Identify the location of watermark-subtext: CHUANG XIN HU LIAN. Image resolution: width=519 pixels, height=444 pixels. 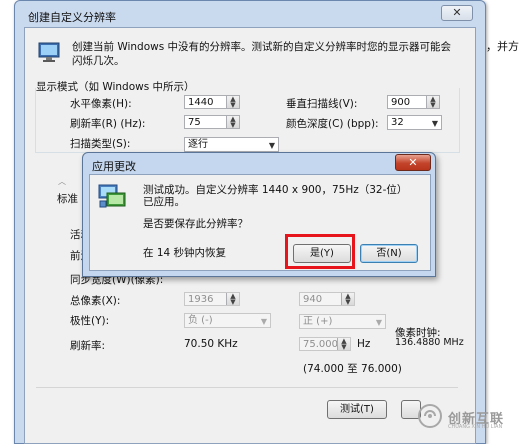
(475, 427).